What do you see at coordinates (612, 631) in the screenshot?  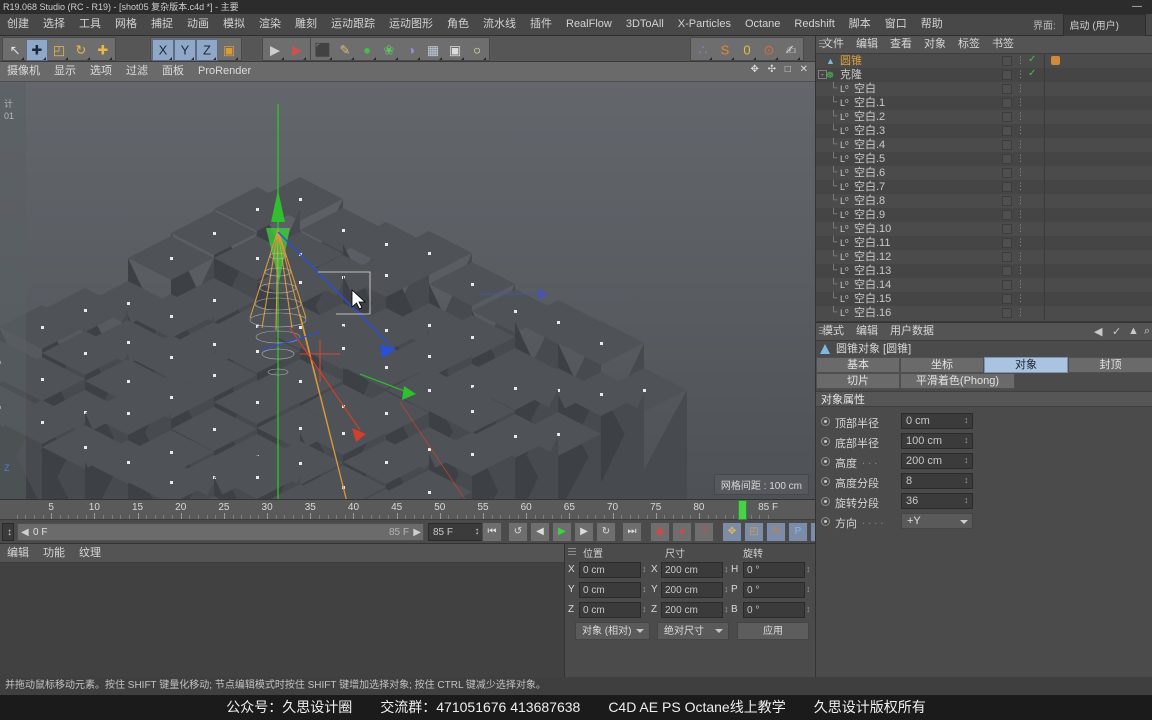 I see `coordinates-mode-select: 对象 (相对)` at bounding box center [612, 631].